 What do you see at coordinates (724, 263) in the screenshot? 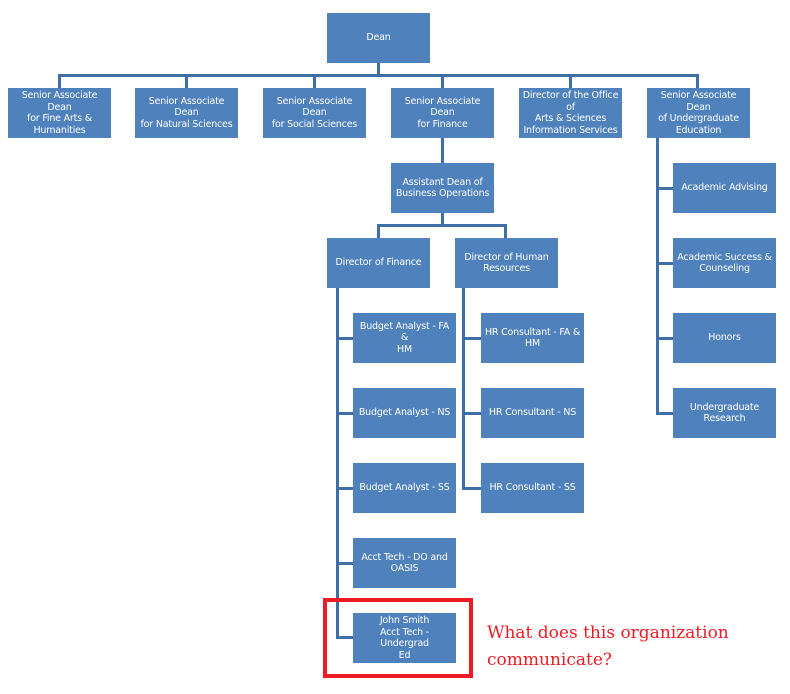
I see `org-box-undergrad-unit: Academic Success & Counseling` at bounding box center [724, 263].